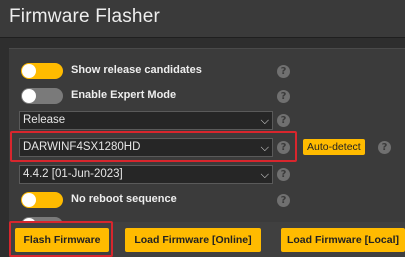 The image size is (405, 257). What do you see at coordinates (207, 96) in the screenshot?
I see `expert-mode-row: Enable Expert Mode ?` at bounding box center [207, 96].